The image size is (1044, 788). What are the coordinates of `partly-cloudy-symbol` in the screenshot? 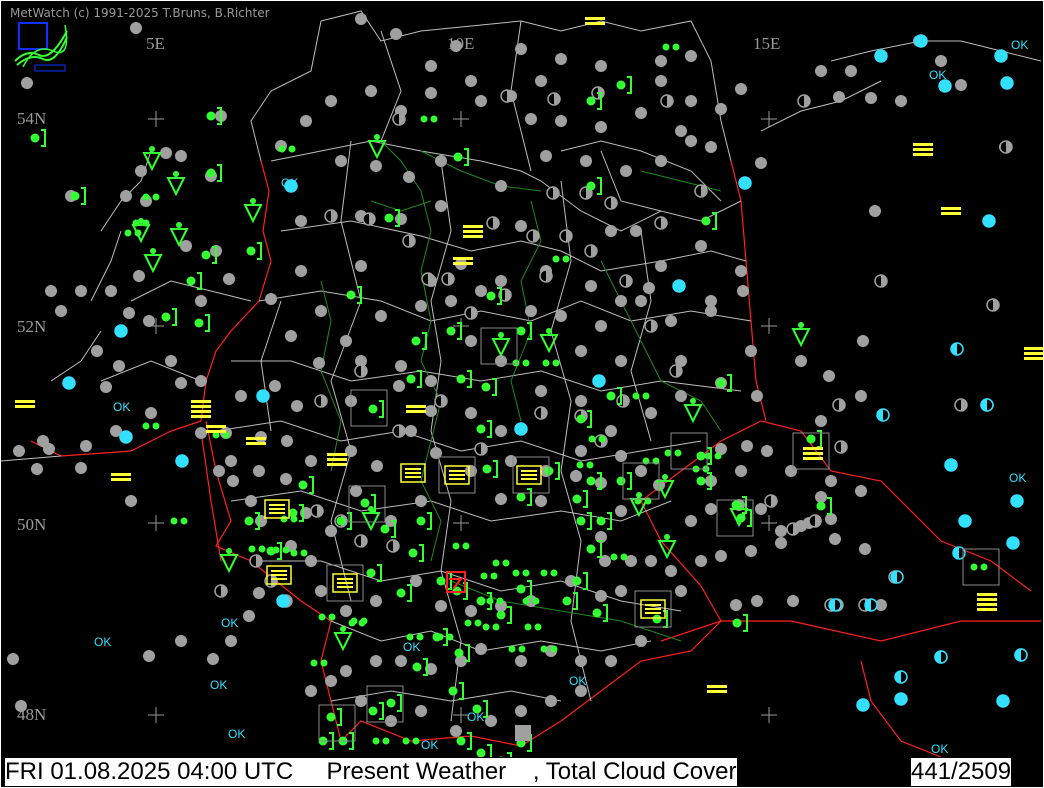 It's located at (835, 605).